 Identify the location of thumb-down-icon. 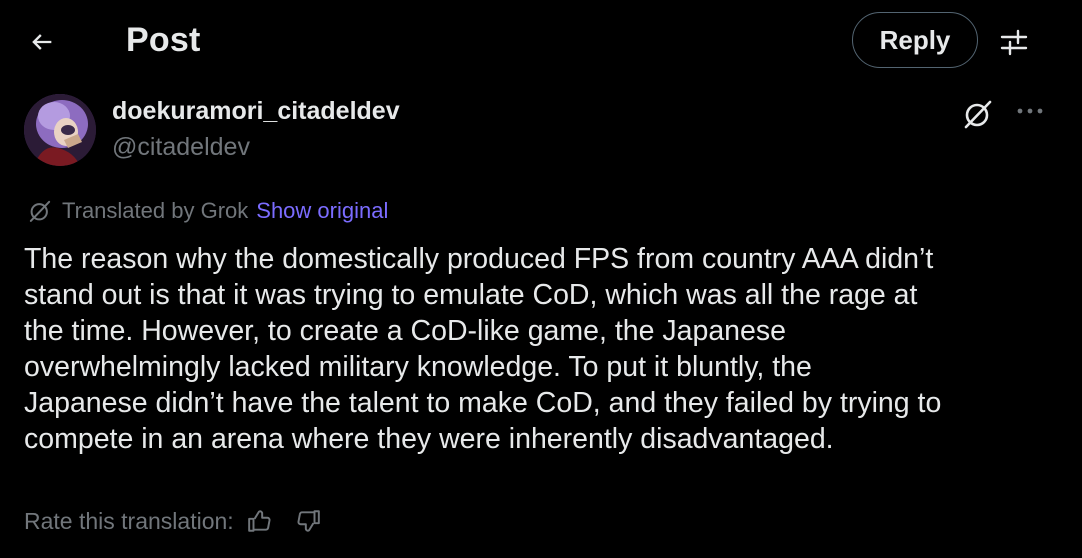
(308, 521).